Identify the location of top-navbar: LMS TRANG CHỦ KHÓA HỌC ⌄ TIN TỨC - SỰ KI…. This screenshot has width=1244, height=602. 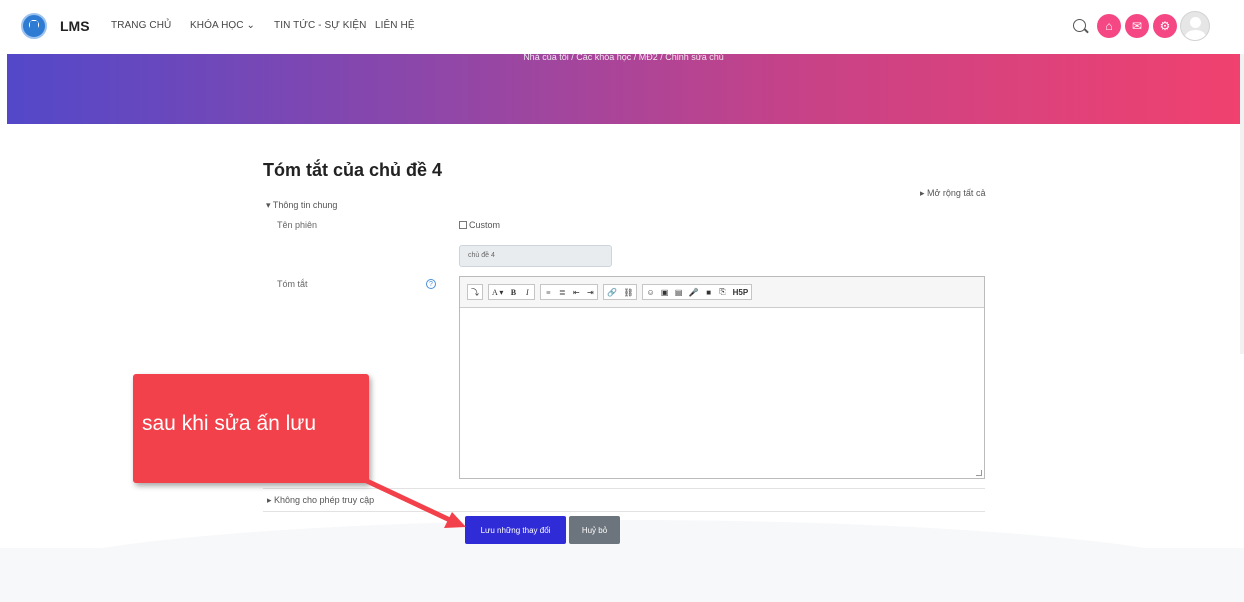
(622, 27).